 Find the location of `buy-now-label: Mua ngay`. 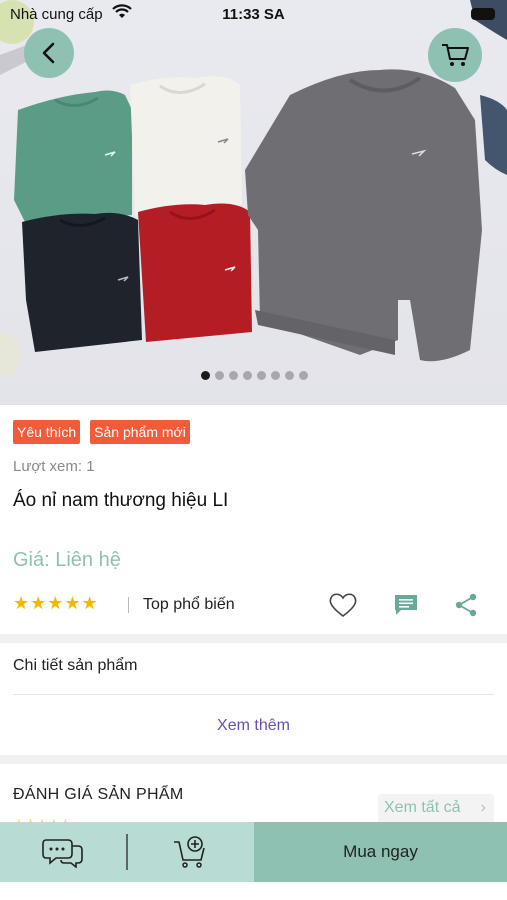

buy-now-label: Mua ngay is located at coordinates (380, 851).